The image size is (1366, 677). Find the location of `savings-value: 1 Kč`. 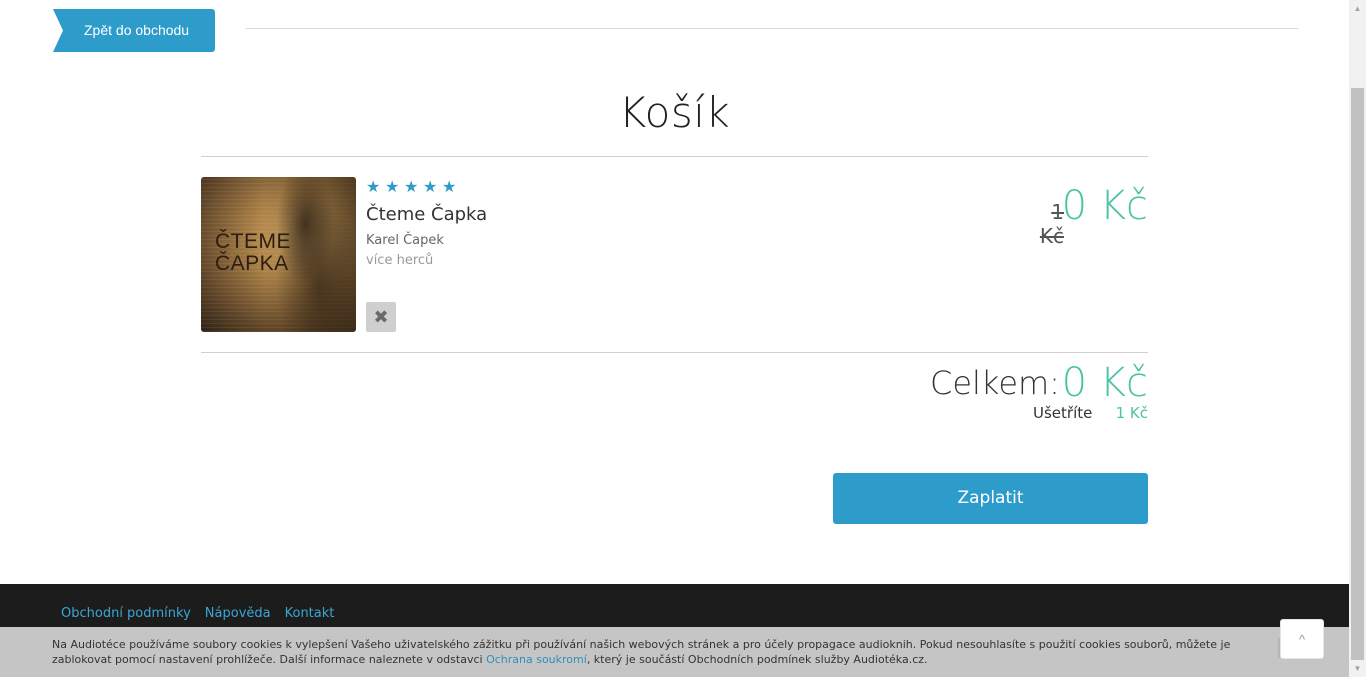

savings-value: 1 Kč is located at coordinates (1131, 413).